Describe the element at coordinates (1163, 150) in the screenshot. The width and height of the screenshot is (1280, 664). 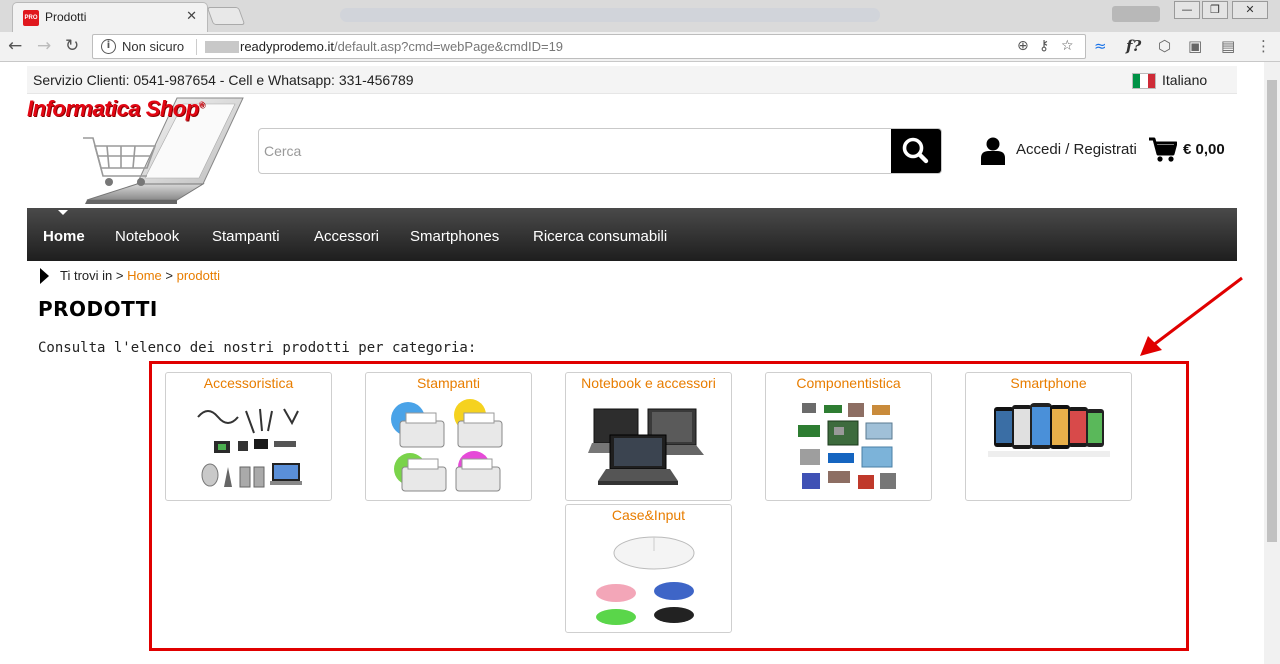
I see `shopping-cart-icon` at that location.